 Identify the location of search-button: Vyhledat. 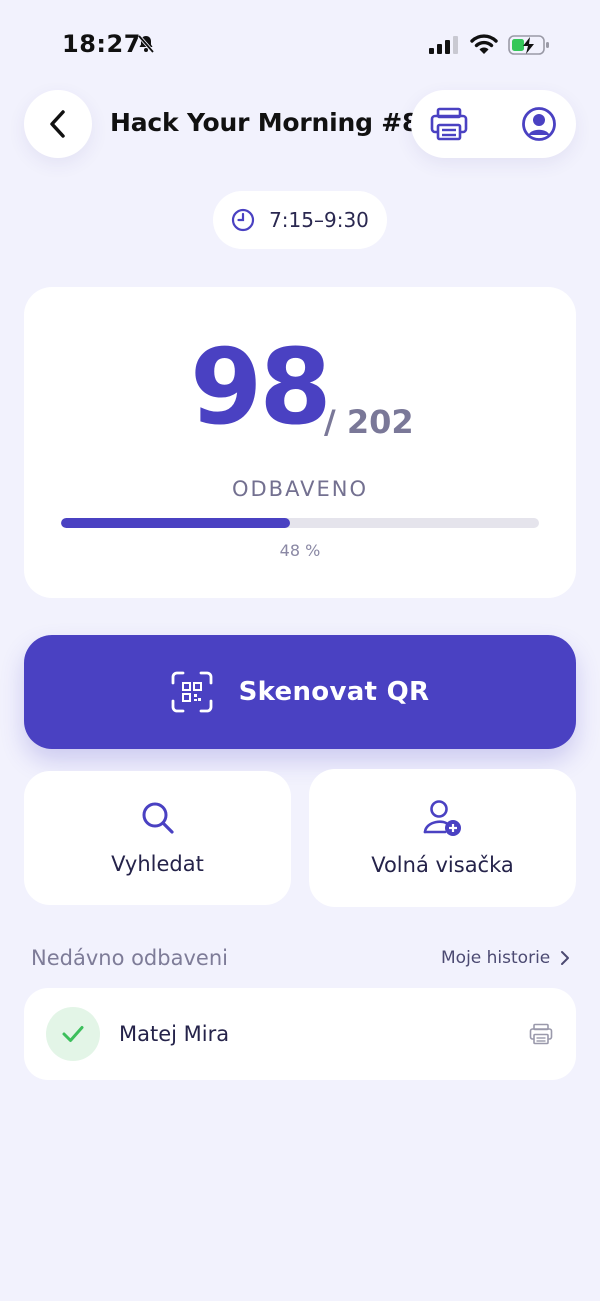
(157, 838).